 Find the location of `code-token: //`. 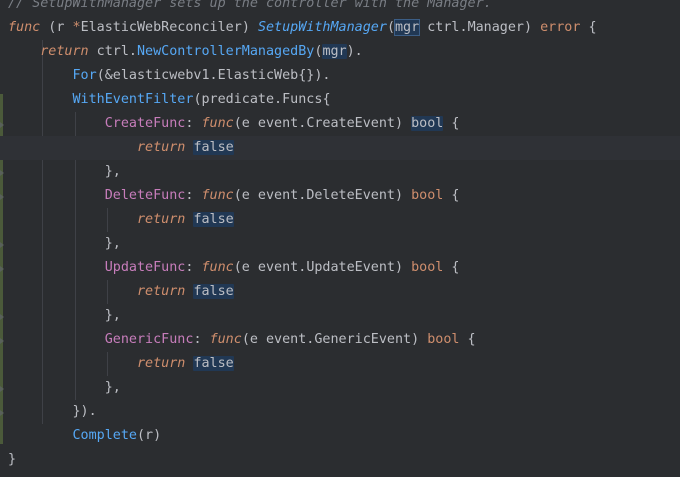

code-token: // is located at coordinates (20, 5).